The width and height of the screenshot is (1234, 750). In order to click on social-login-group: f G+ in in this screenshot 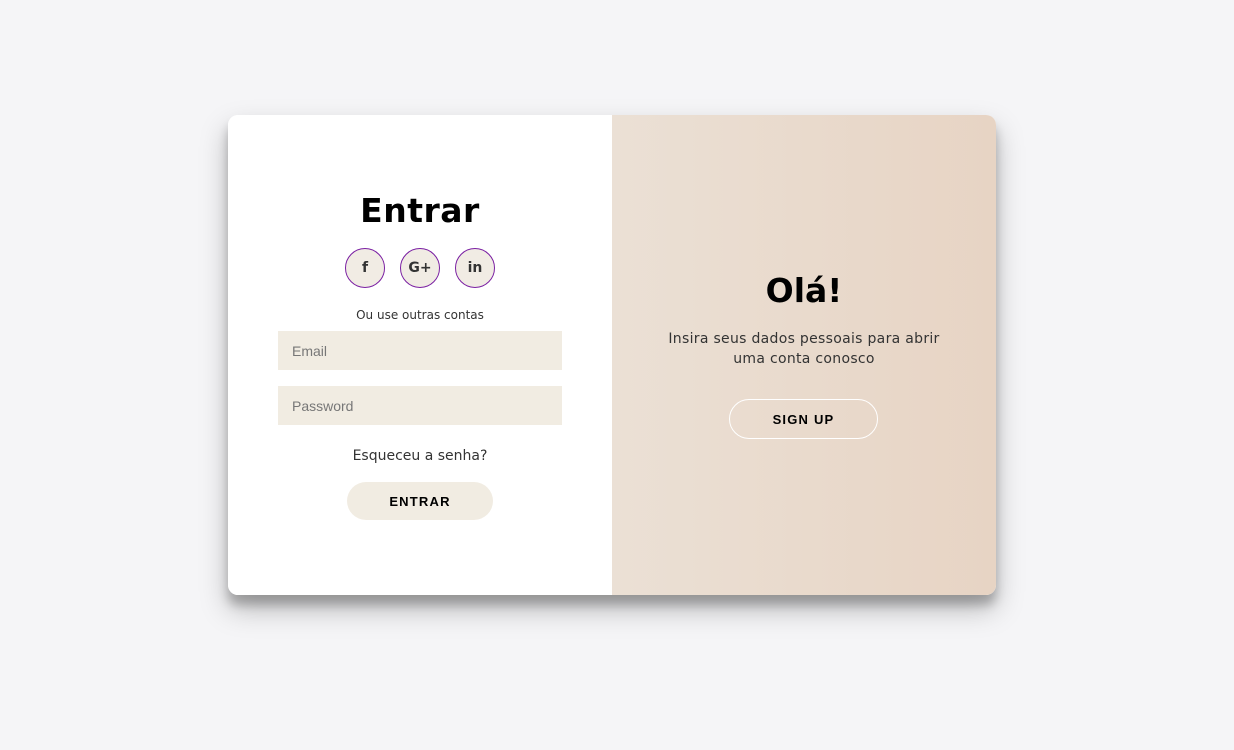, I will do `click(420, 268)`.